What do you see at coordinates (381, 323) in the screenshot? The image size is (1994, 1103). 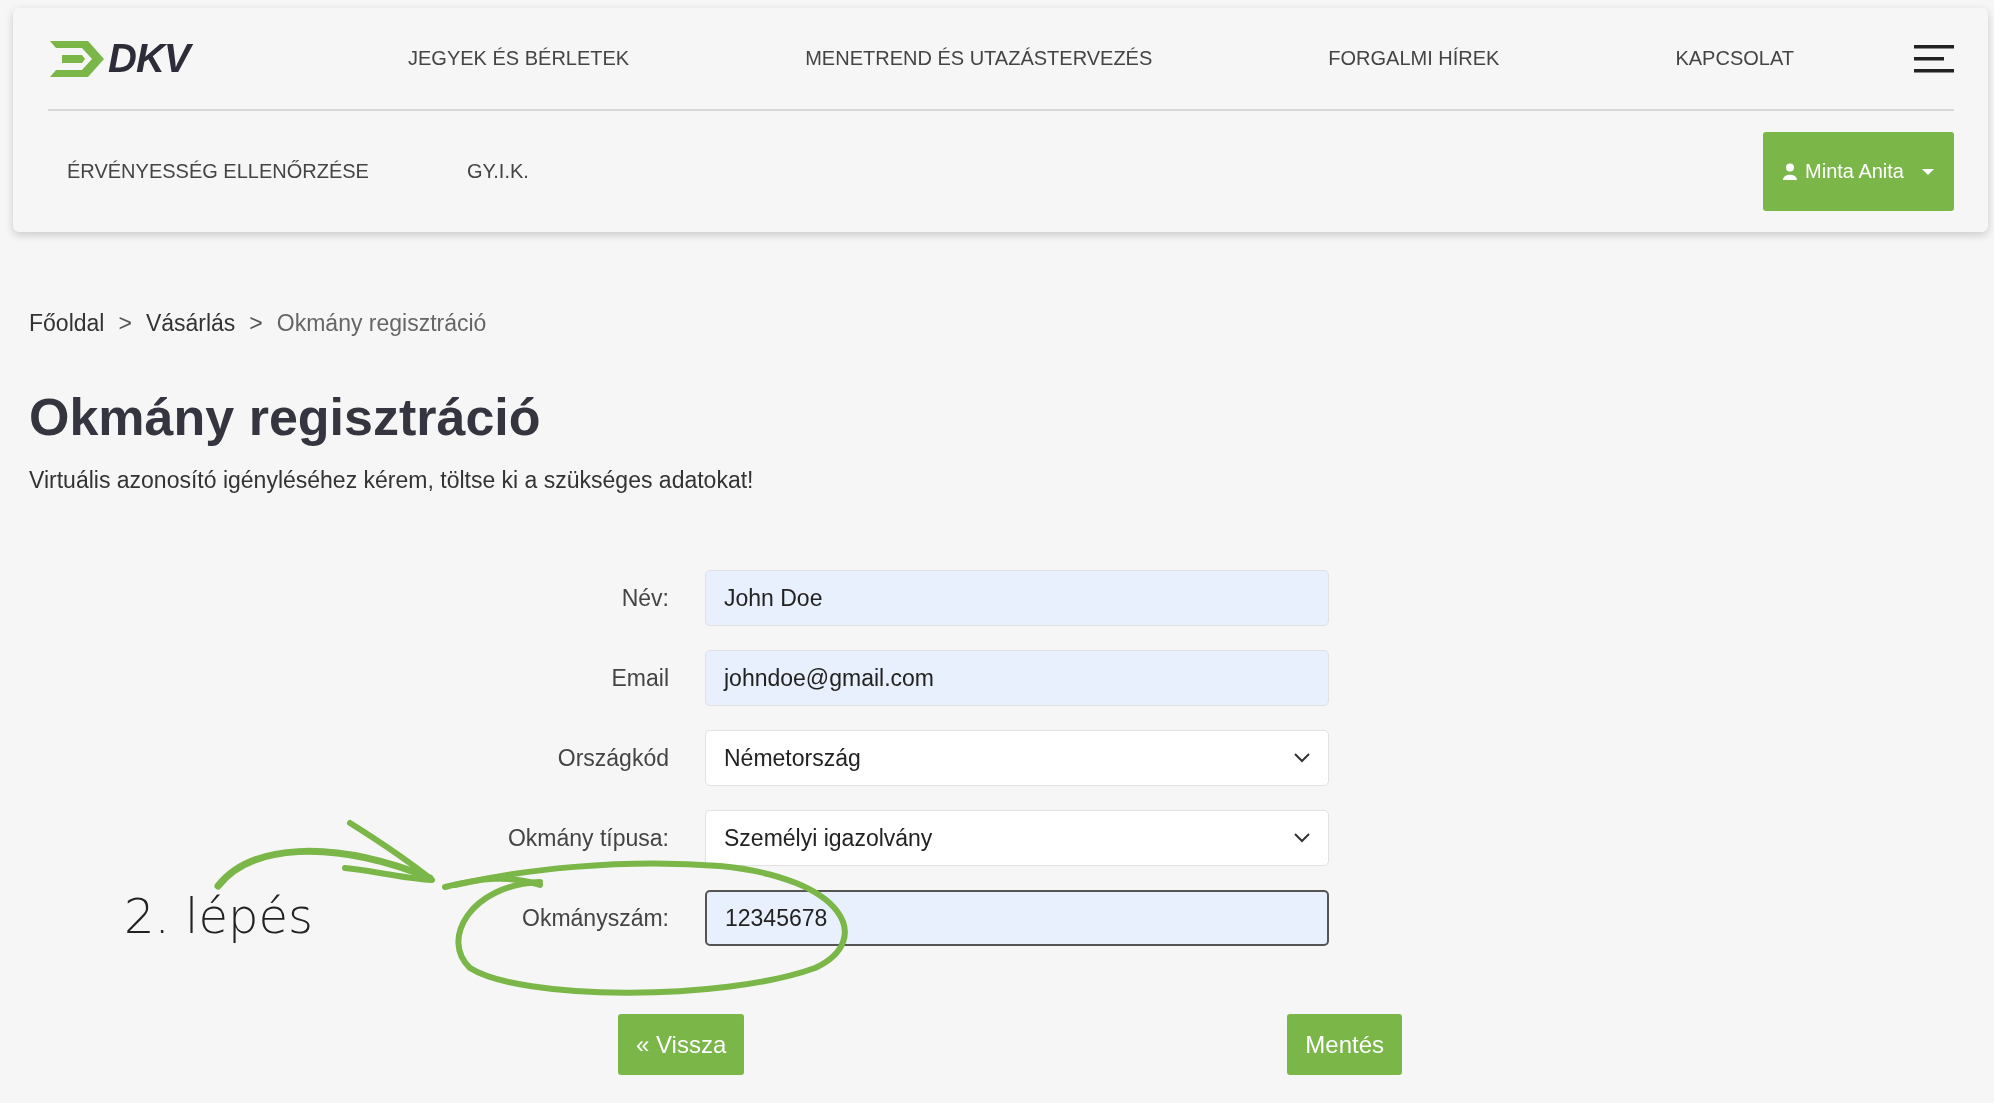 I see `breadcrumb-link: Okmány regisztráció` at bounding box center [381, 323].